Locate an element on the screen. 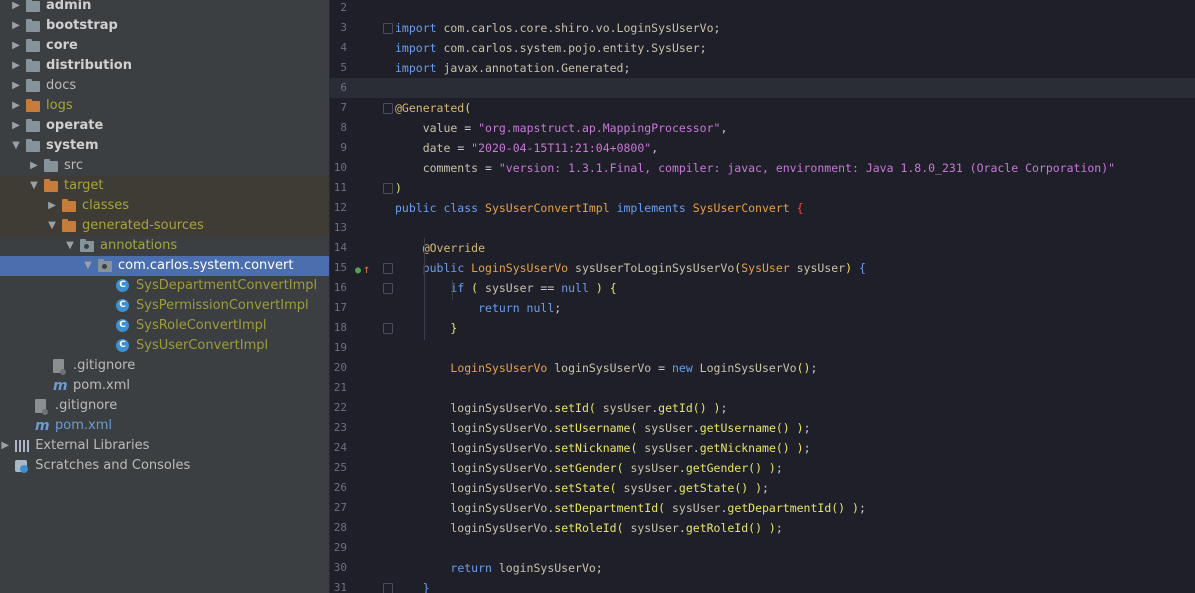 Image resolution: width=1195 pixels, height=593 pixels. tree-item-core: ▶ core is located at coordinates (164, 46).